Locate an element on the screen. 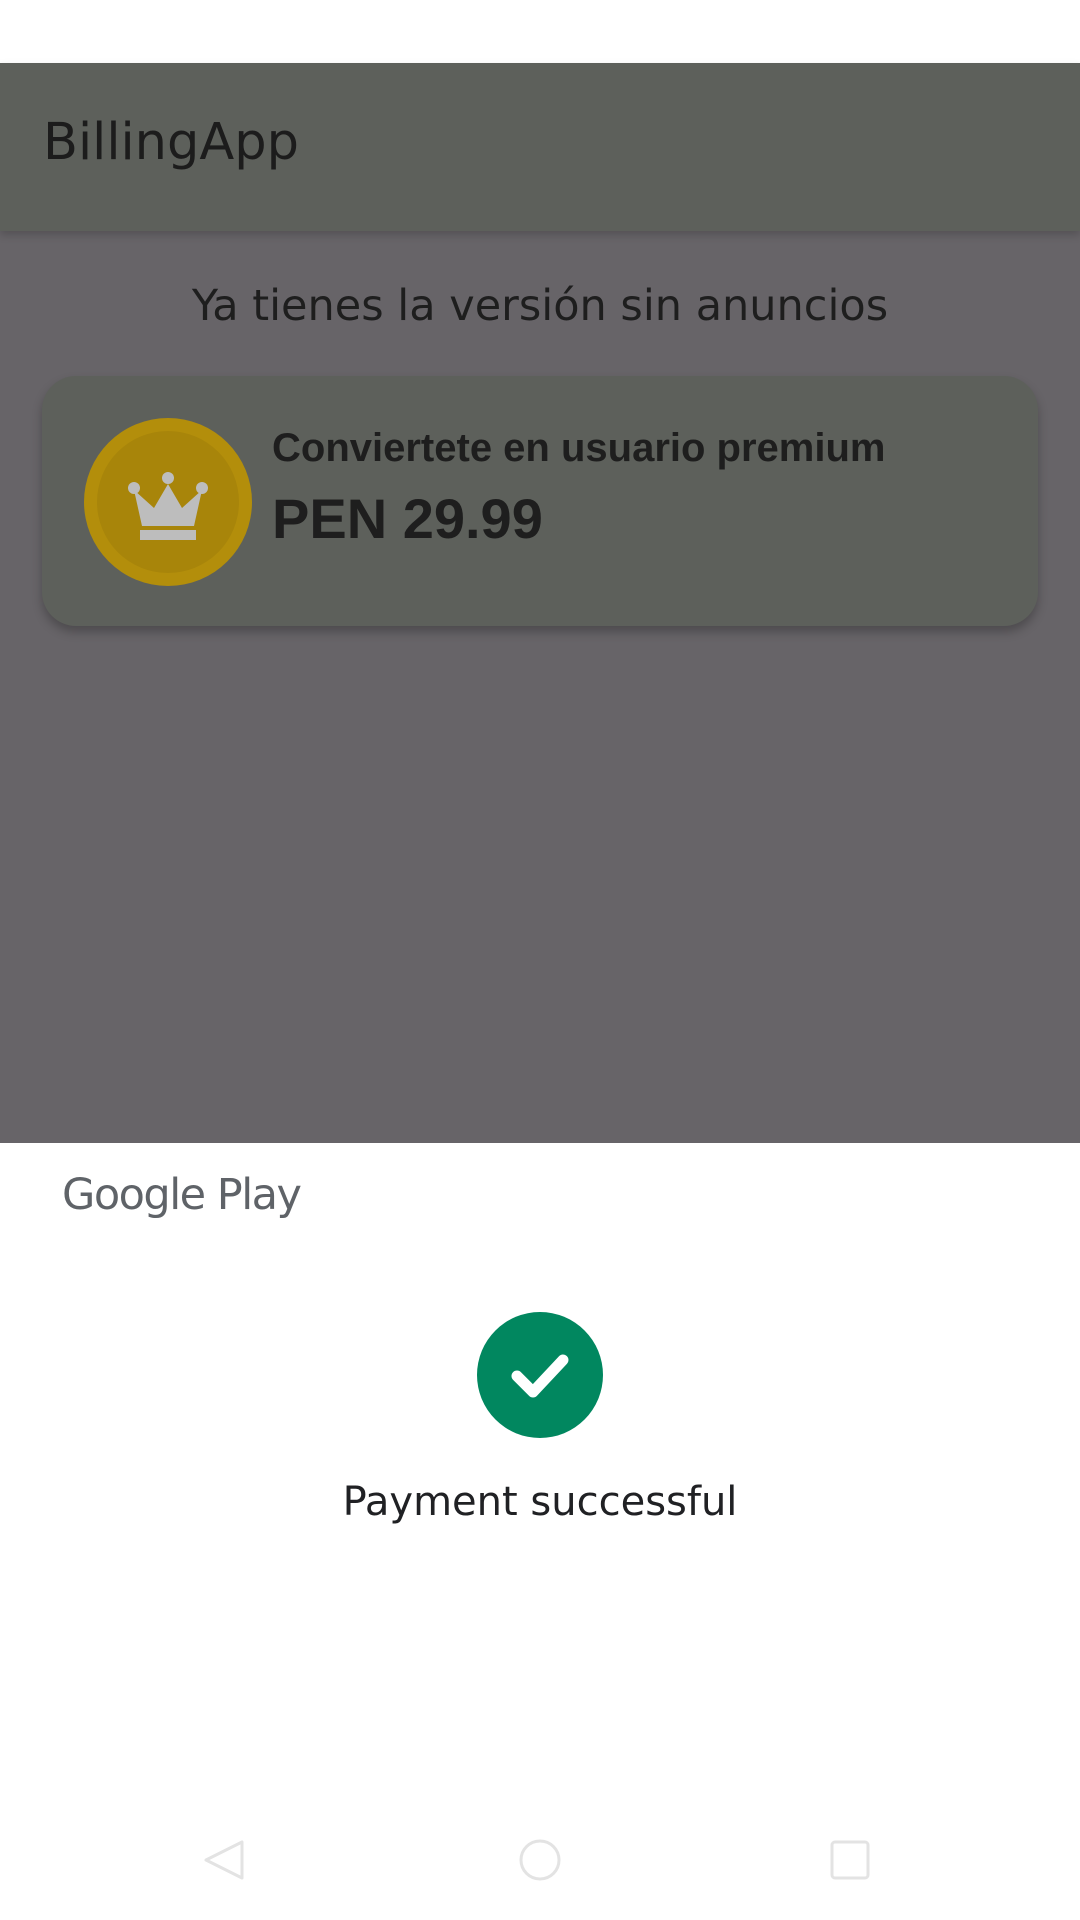  app-title: BillingApp is located at coordinates (171, 142).